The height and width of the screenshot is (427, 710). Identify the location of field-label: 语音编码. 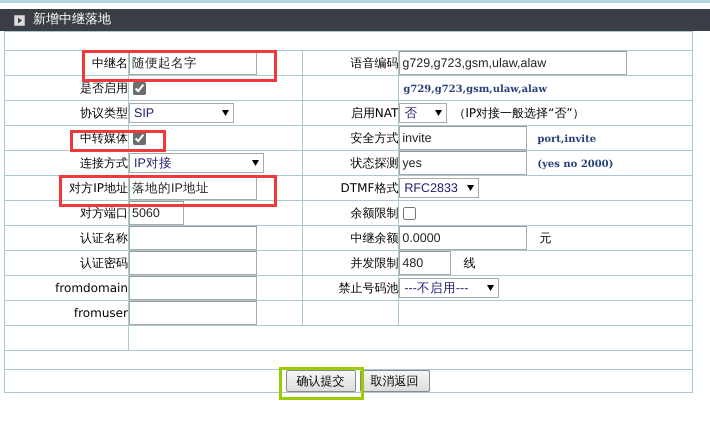
(374, 63).